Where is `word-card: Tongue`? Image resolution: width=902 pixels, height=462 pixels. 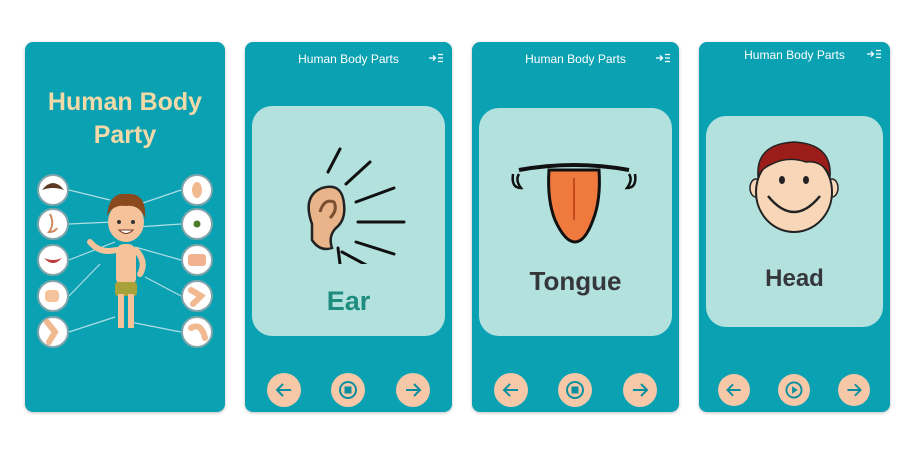 word-card: Tongue is located at coordinates (575, 222).